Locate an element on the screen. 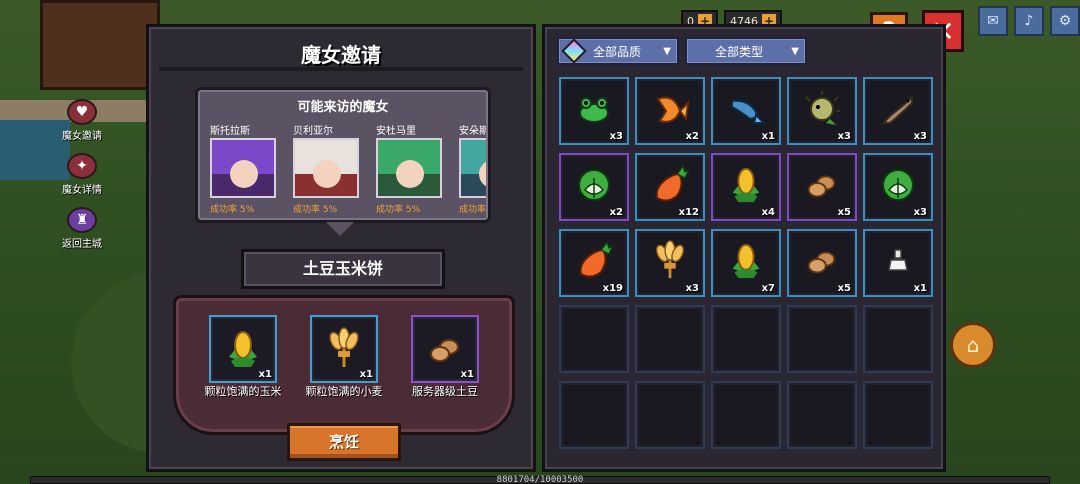 Image resolution: width=1080 pixels, height=484 pixels. frog-icon is located at coordinates (594, 111).